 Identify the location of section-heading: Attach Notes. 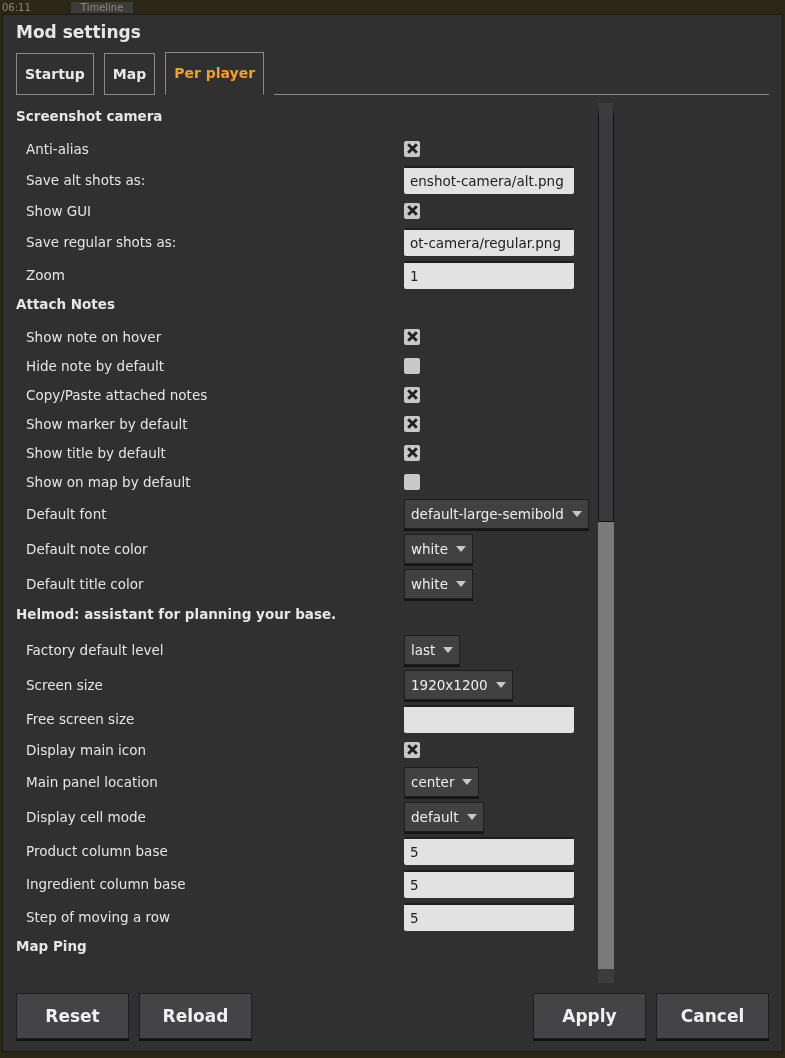
(66, 304).